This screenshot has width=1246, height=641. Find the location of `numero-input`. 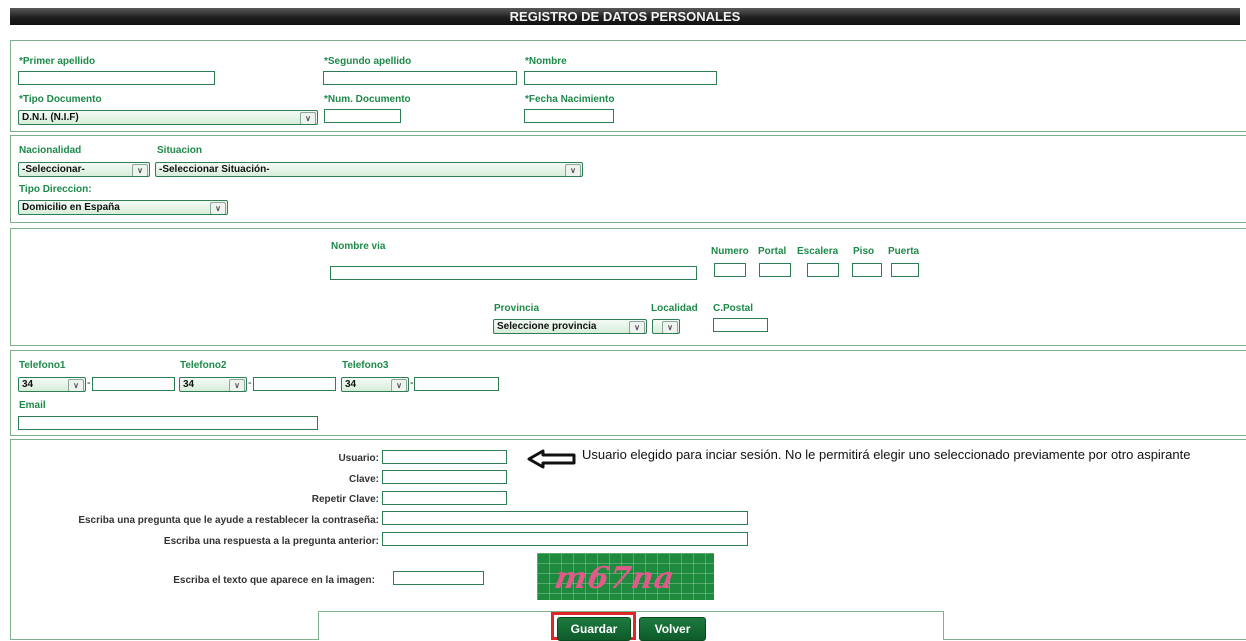

numero-input is located at coordinates (730, 270).